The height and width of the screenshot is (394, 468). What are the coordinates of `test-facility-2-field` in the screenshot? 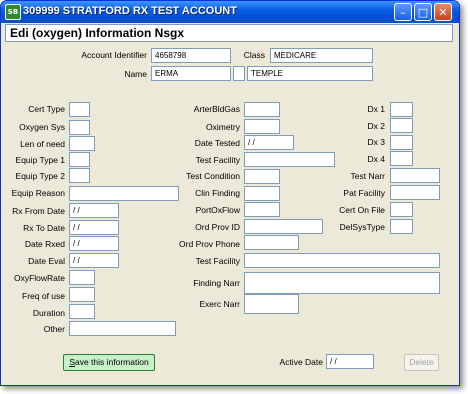 It's located at (342, 260).